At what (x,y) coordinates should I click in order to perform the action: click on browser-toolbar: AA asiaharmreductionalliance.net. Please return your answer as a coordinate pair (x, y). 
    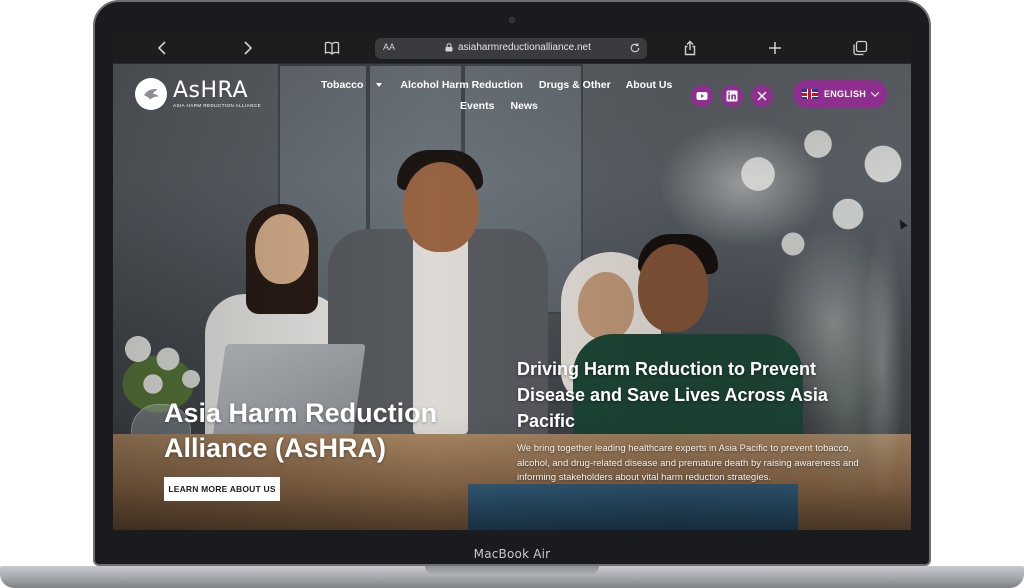
    Looking at the image, I should click on (512, 48).